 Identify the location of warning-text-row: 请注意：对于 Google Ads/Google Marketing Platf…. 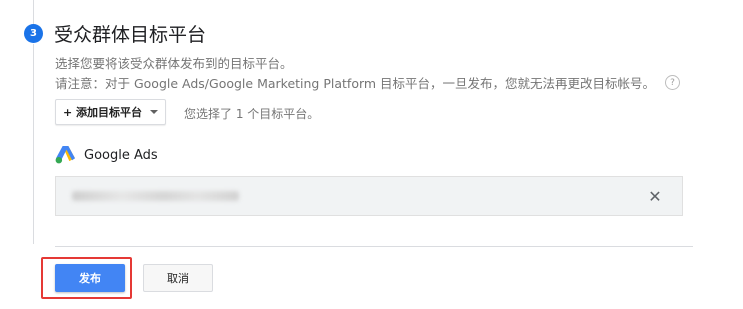
(368, 82).